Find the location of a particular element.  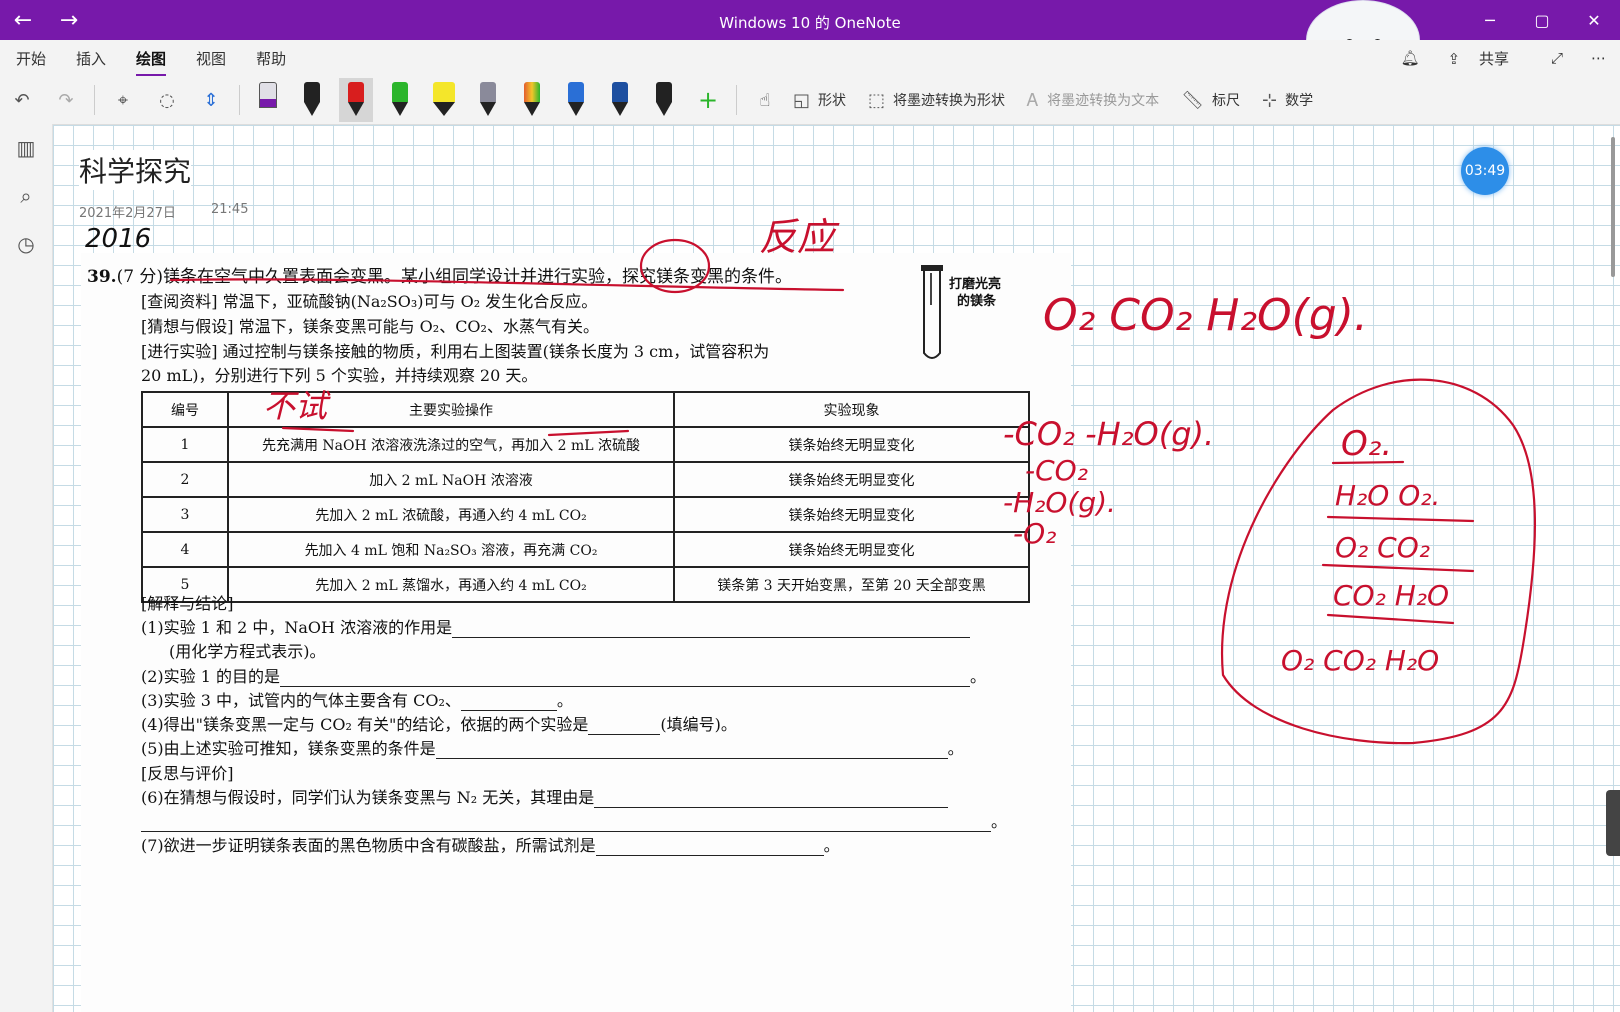

ink-to-shape-icon: ⬚ is located at coordinates (877, 100).